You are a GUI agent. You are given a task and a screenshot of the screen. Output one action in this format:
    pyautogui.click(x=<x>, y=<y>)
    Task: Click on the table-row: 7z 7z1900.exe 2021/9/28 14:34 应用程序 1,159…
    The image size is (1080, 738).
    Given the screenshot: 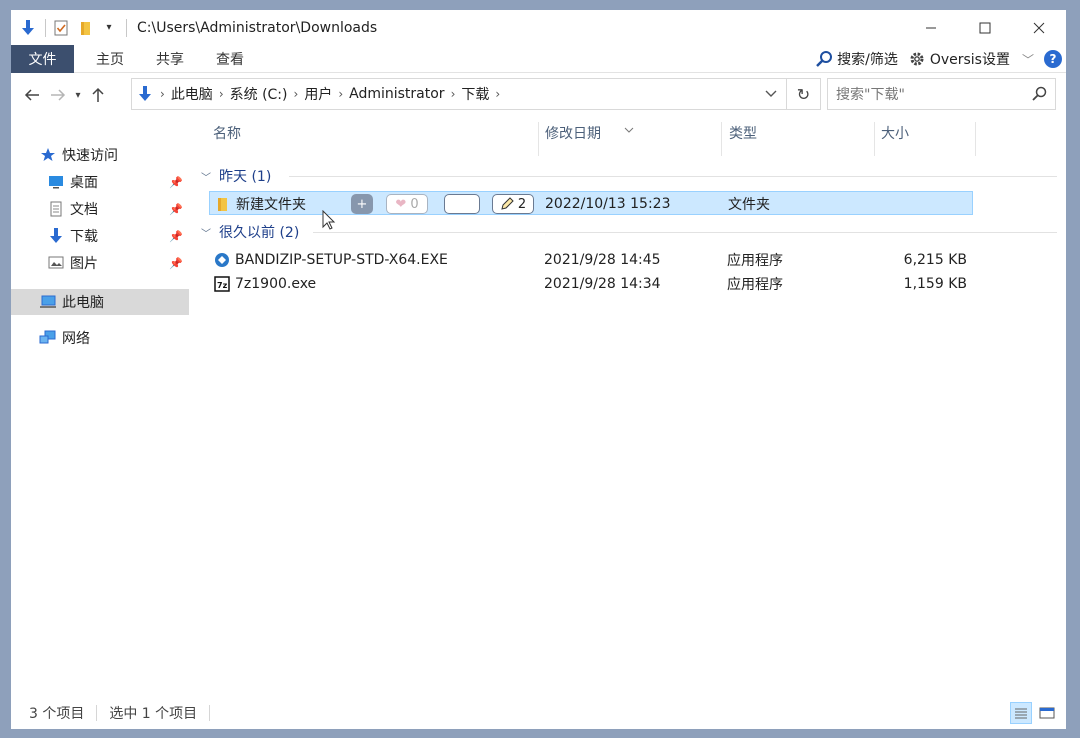 What is the action you would take?
    pyautogui.click(x=591, y=284)
    